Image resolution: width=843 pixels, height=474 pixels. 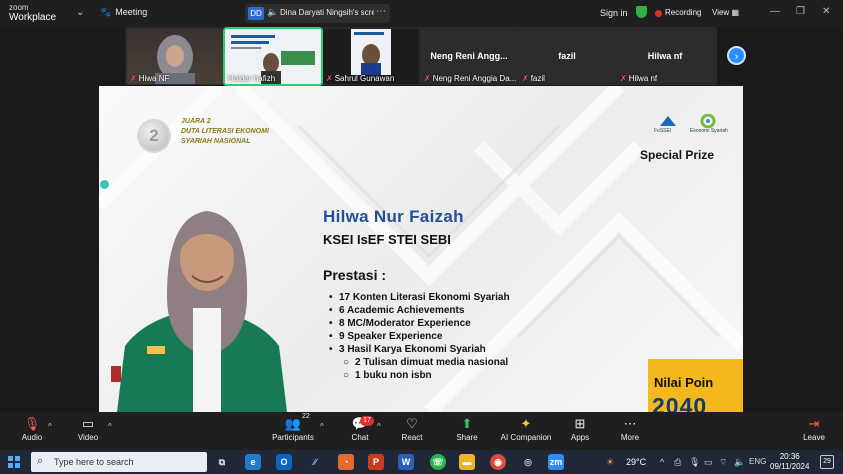 I want to click on participant-tile: ✗ Sahrul Gunawan, so click(x=371, y=56).